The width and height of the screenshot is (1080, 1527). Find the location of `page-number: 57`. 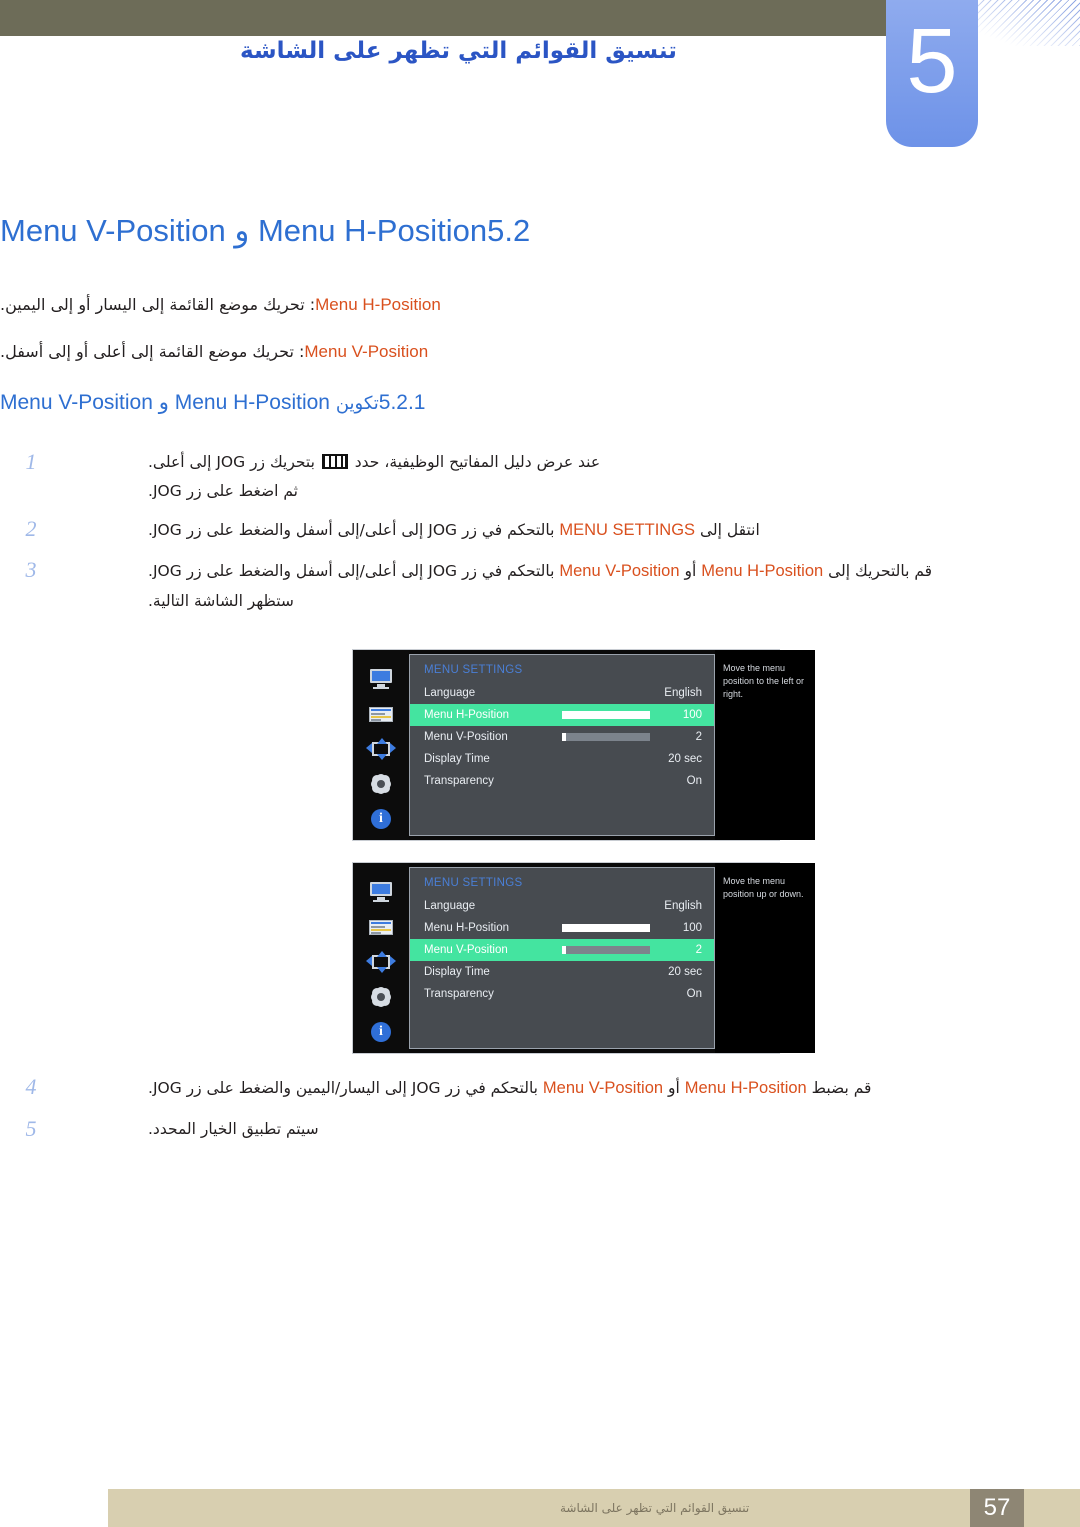

page-number: 57 is located at coordinates (997, 1508).